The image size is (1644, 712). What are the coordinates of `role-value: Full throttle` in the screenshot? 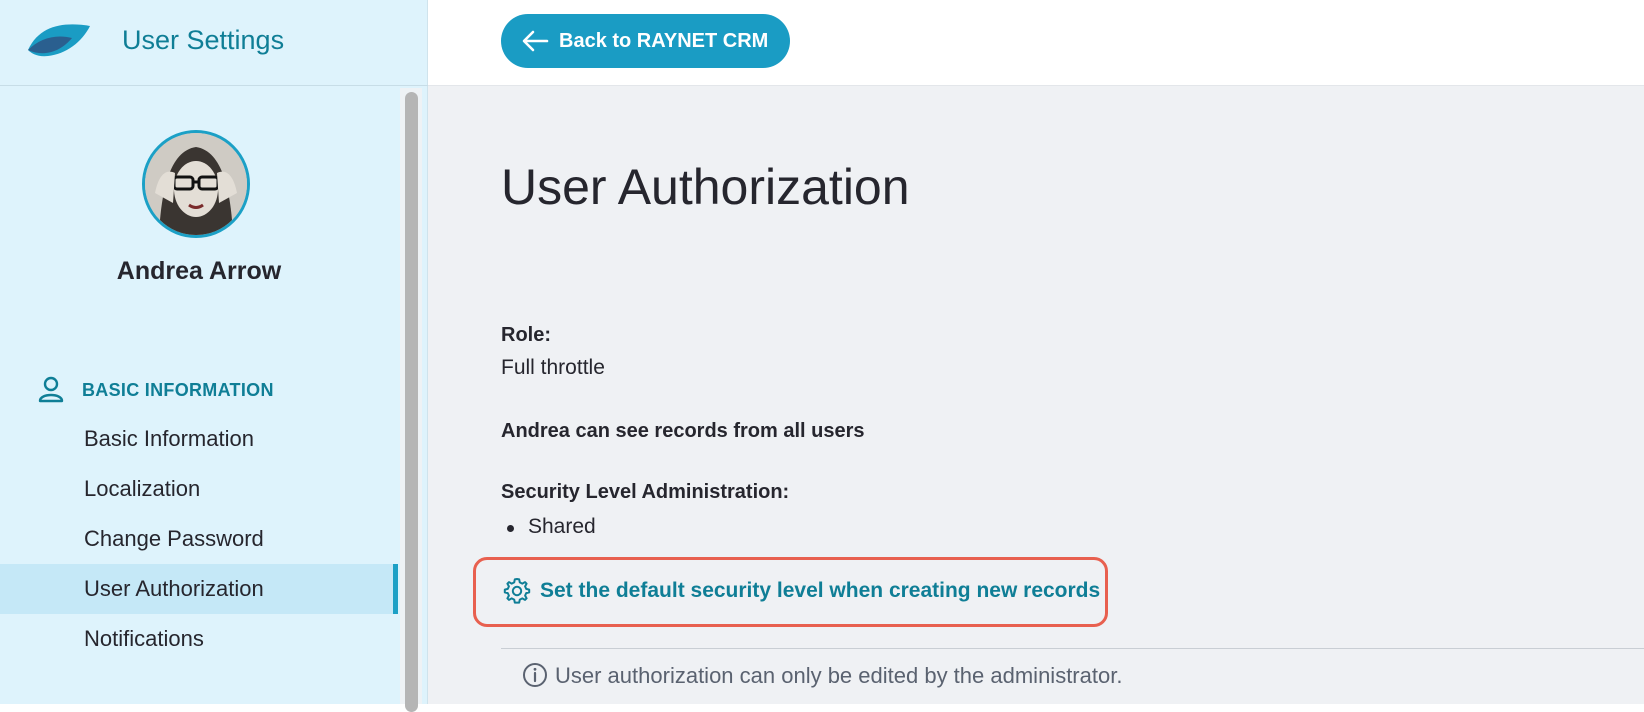 It's located at (553, 367).